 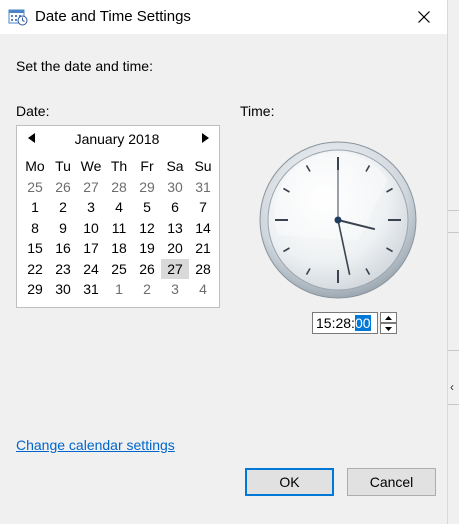 I want to click on calendar-clock-icon, so click(x=18, y=17).